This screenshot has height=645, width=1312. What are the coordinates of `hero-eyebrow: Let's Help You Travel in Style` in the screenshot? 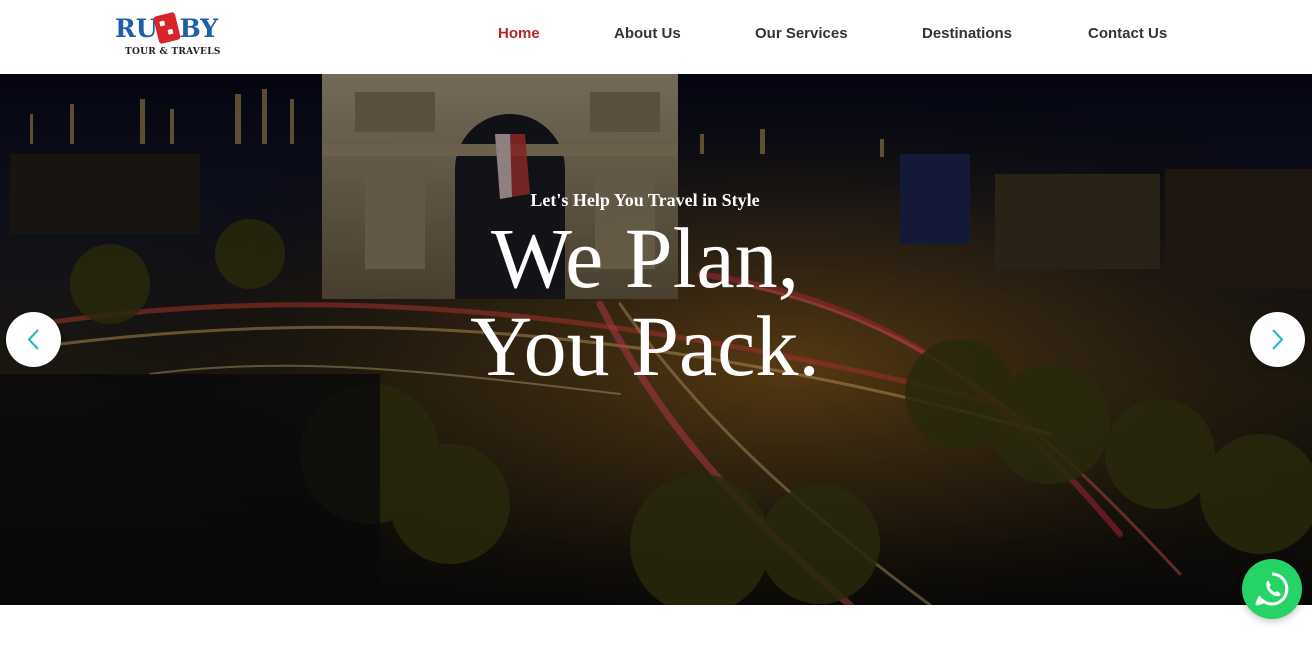 It's located at (645, 200).